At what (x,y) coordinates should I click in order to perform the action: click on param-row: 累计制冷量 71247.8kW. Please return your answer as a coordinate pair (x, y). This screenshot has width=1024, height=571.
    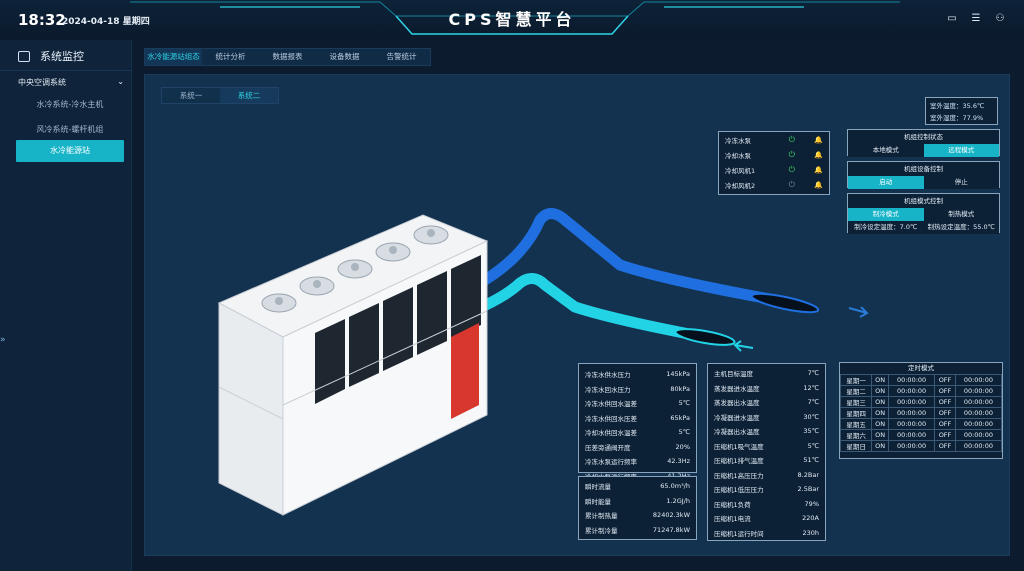
    Looking at the image, I should click on (637, 530).